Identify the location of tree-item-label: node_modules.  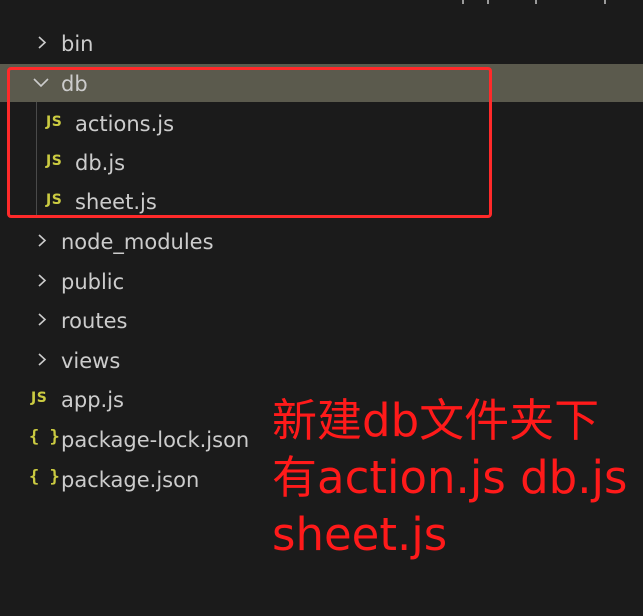
(137, 242).